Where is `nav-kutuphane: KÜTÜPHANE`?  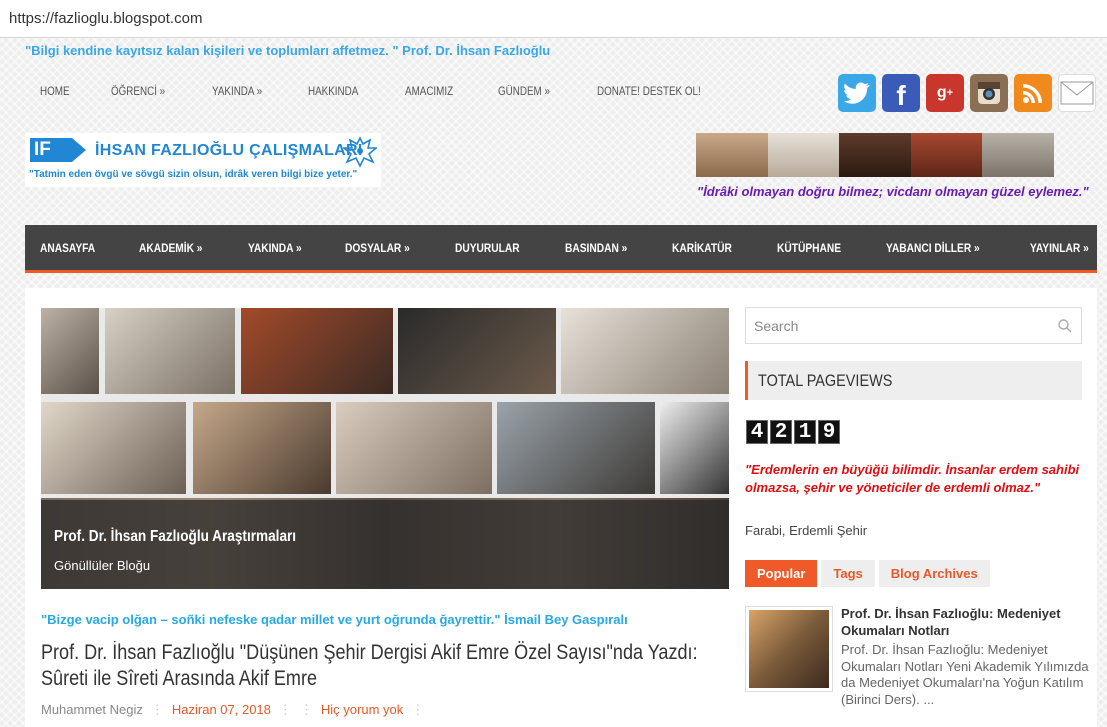
nav-kutuphane: KÜTÜPHANE is located at coordinates (809, 248).